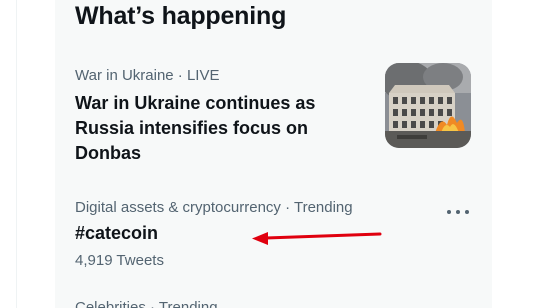 The image size is (549, 308). Describe the element at coordinates (16, 154) in the screenshot. I see `column-divider` at that location.